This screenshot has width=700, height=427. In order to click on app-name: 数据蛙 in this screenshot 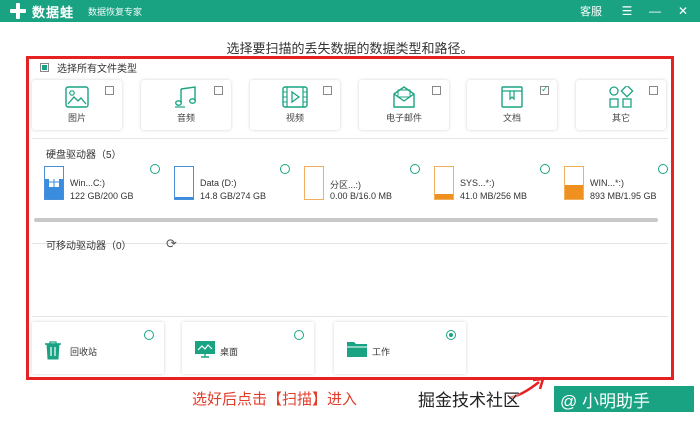, I will do `click(53, 12)`.